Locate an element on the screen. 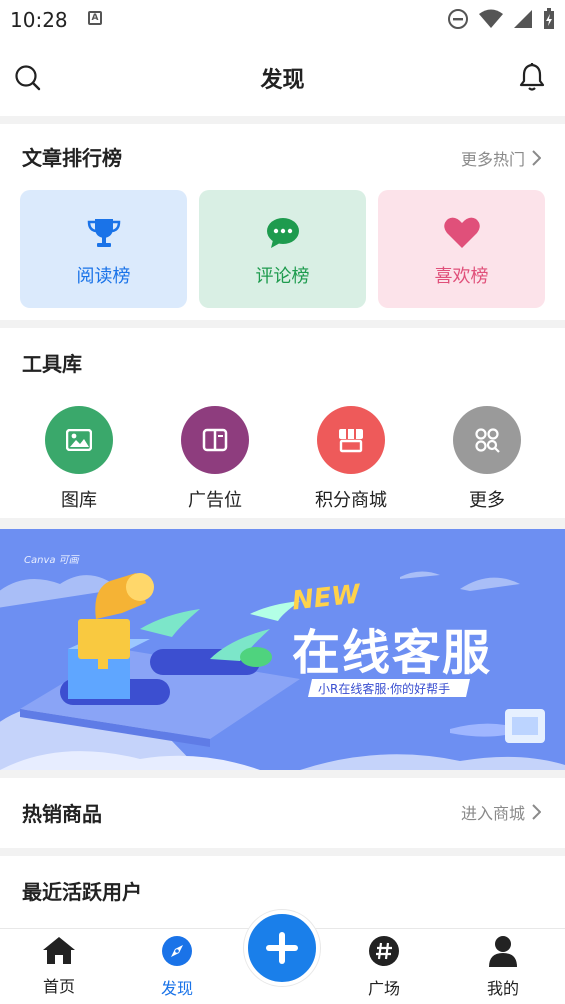  rank-card-label: 阅读榜 is located at coordinates (103, 276).